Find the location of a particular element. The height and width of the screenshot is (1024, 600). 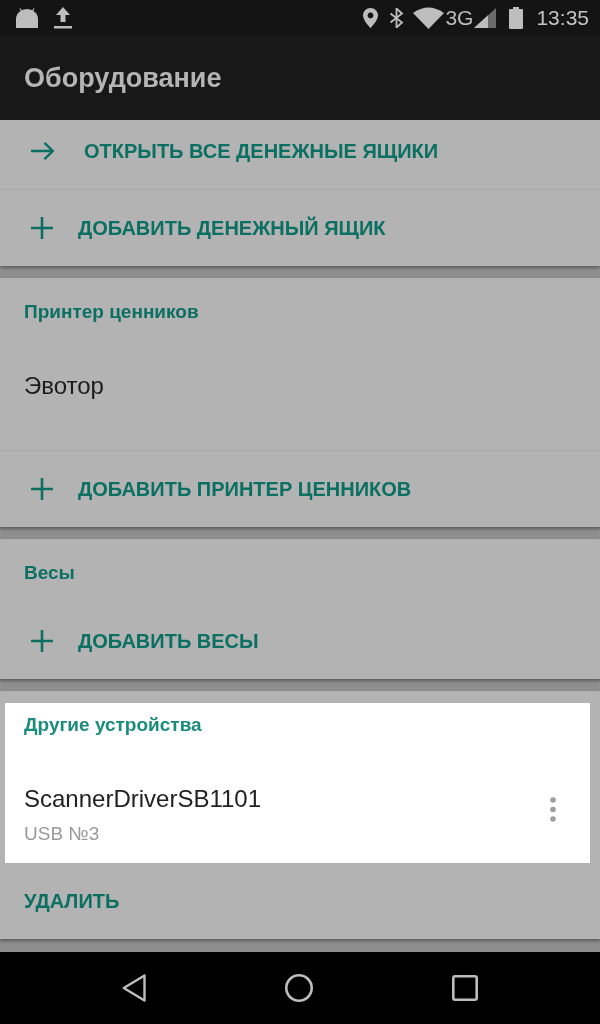

recents-icon is located at coordinates (465, 988).